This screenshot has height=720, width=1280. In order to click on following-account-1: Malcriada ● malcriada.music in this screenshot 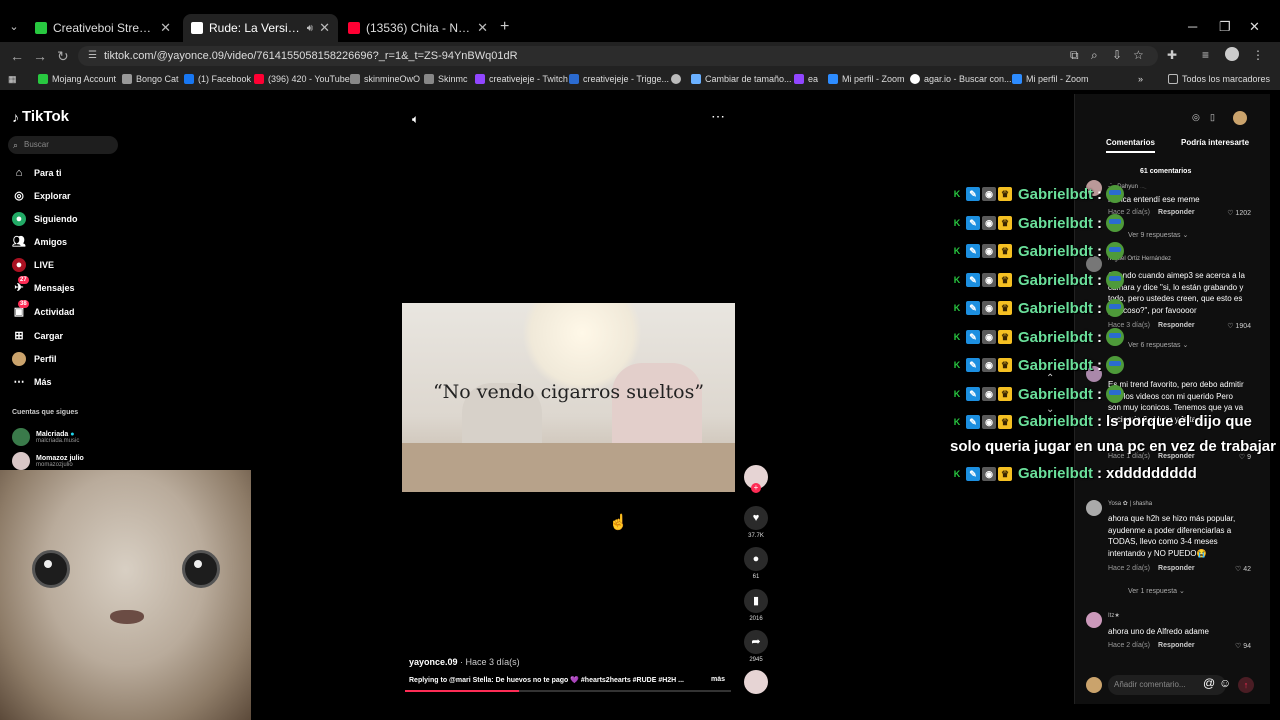, I will do `click(45, 437)`.